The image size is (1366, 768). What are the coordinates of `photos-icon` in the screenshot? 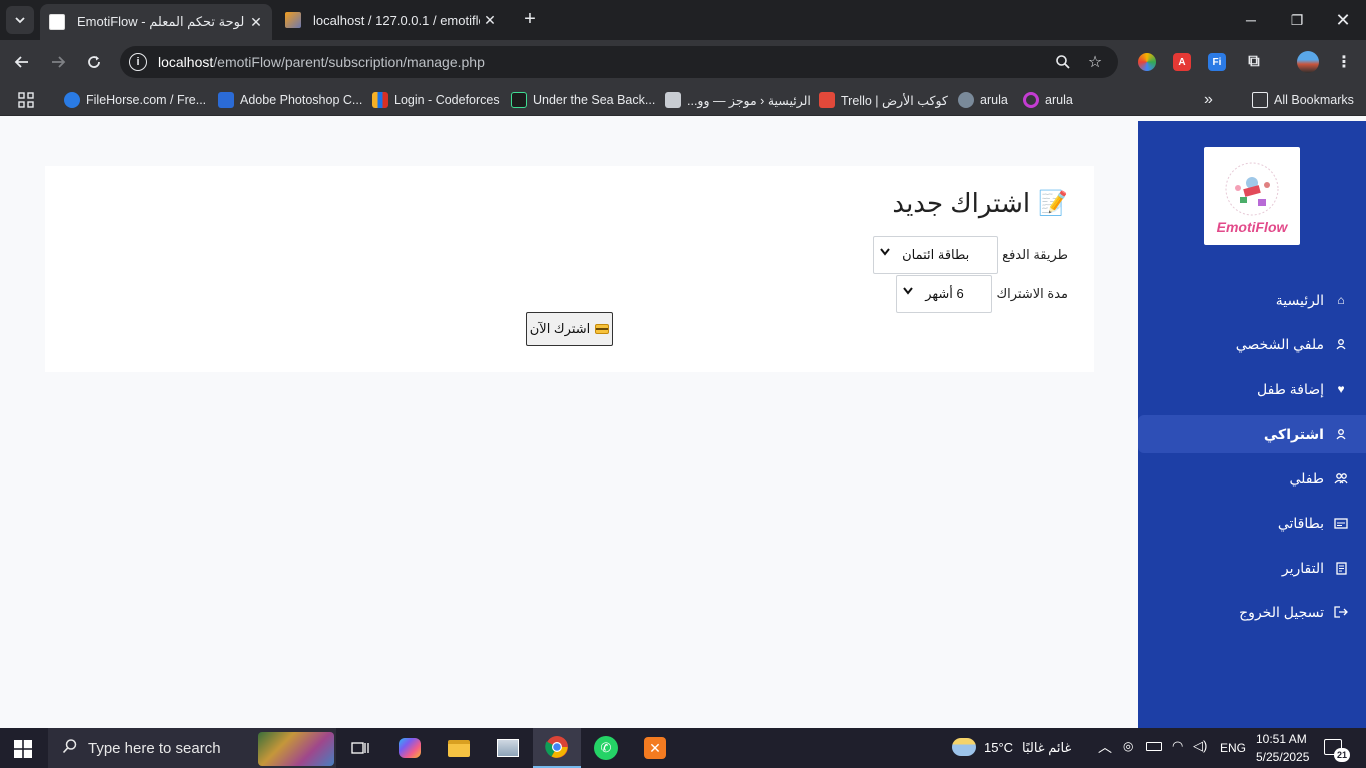 It's located at (508, 748).